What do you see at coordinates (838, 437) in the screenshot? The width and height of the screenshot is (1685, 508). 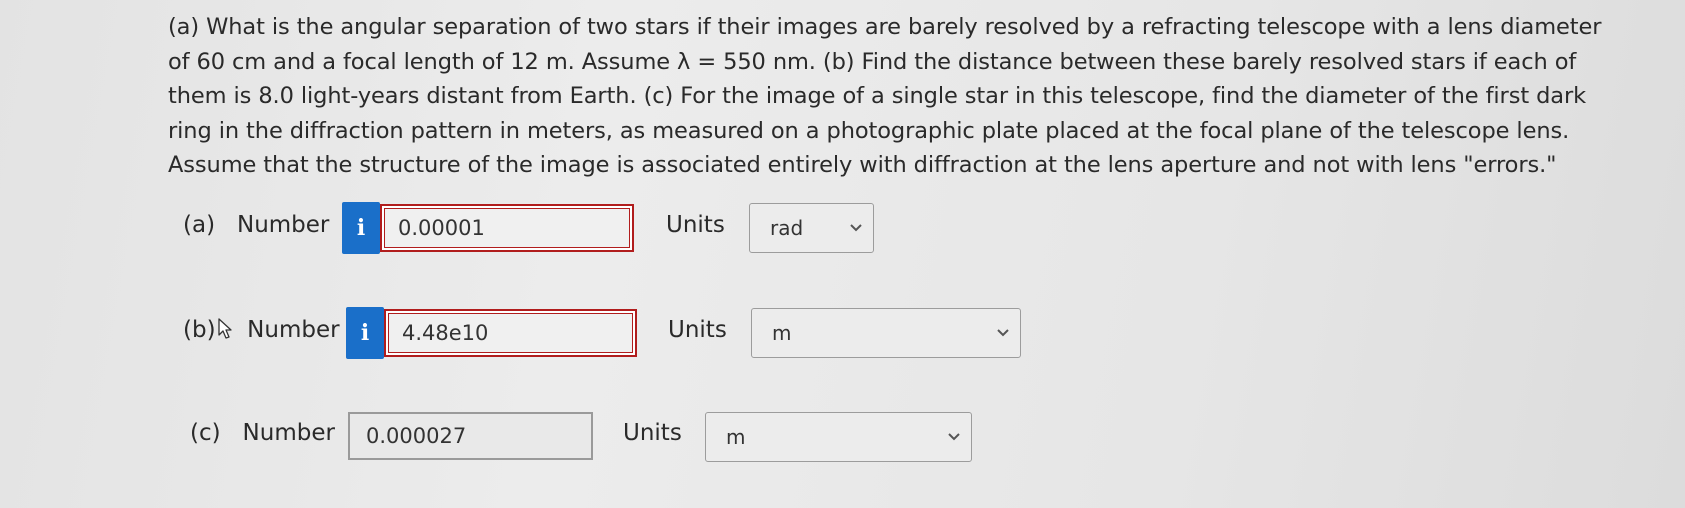 I see `part-c-units-select: m` at bounding box center [838, 437].